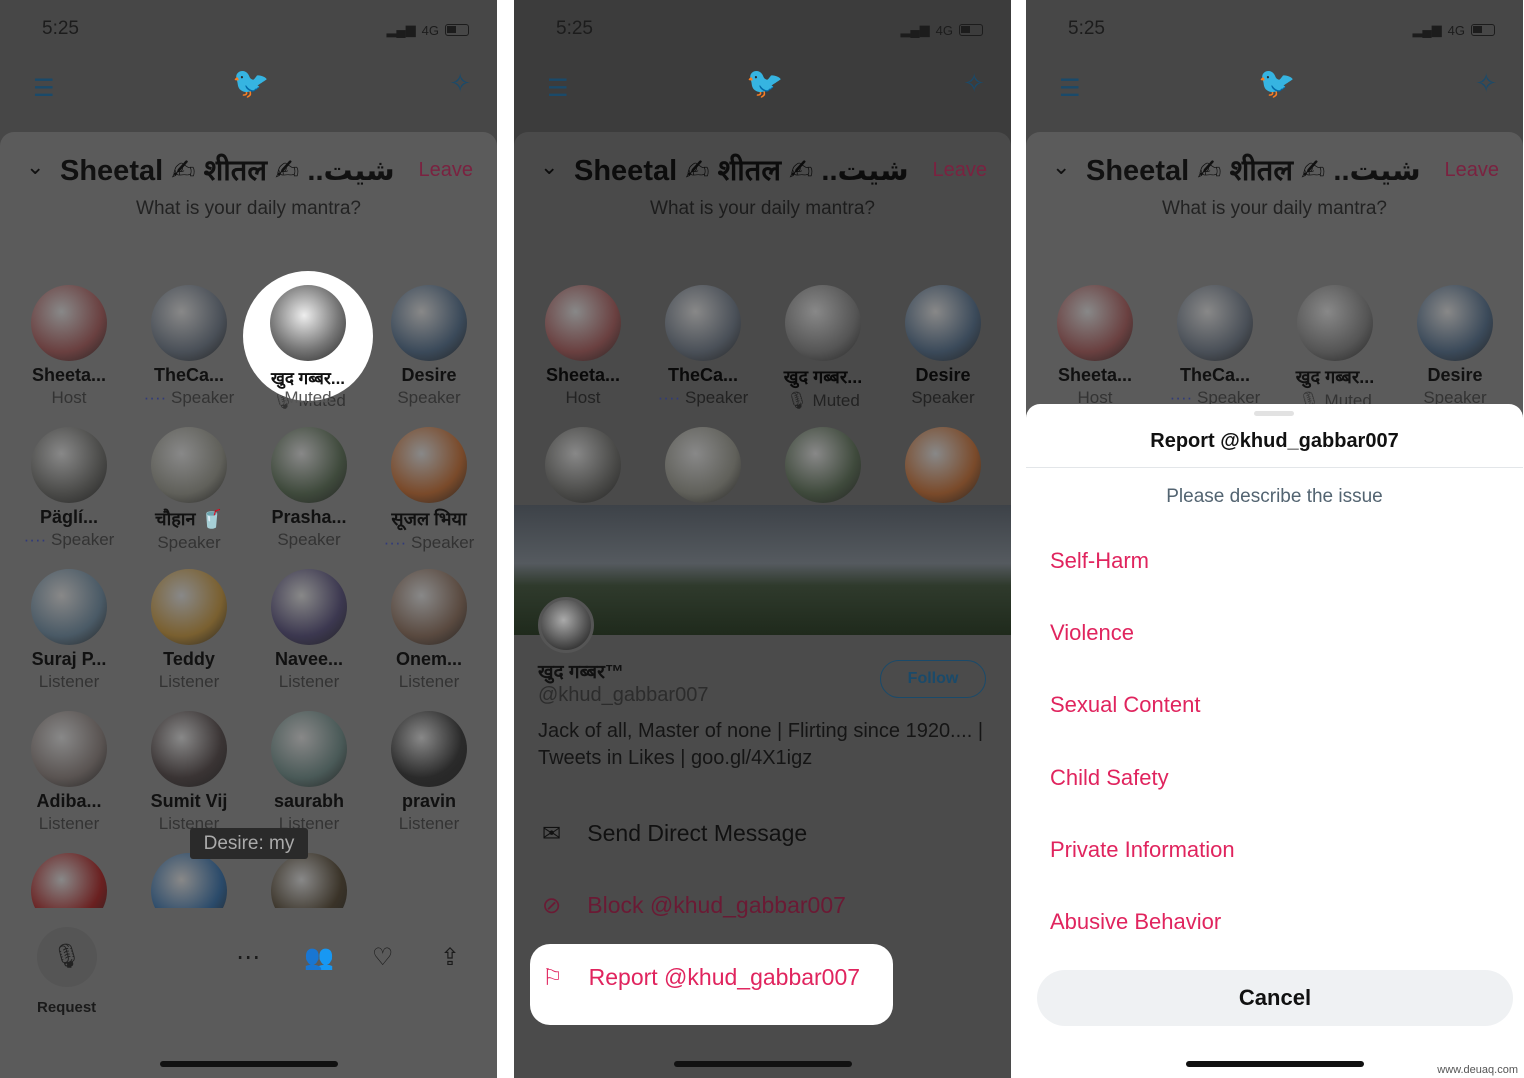  Describe the element at coordinates (157, 397) in the screenshot. I see `speaking-wave-icon: ····` at that location.